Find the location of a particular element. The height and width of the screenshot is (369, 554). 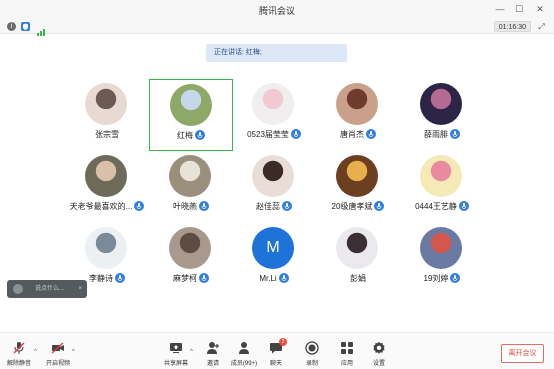

participant-name: 20级唐孝斌 is located at coordinates (352, 206).